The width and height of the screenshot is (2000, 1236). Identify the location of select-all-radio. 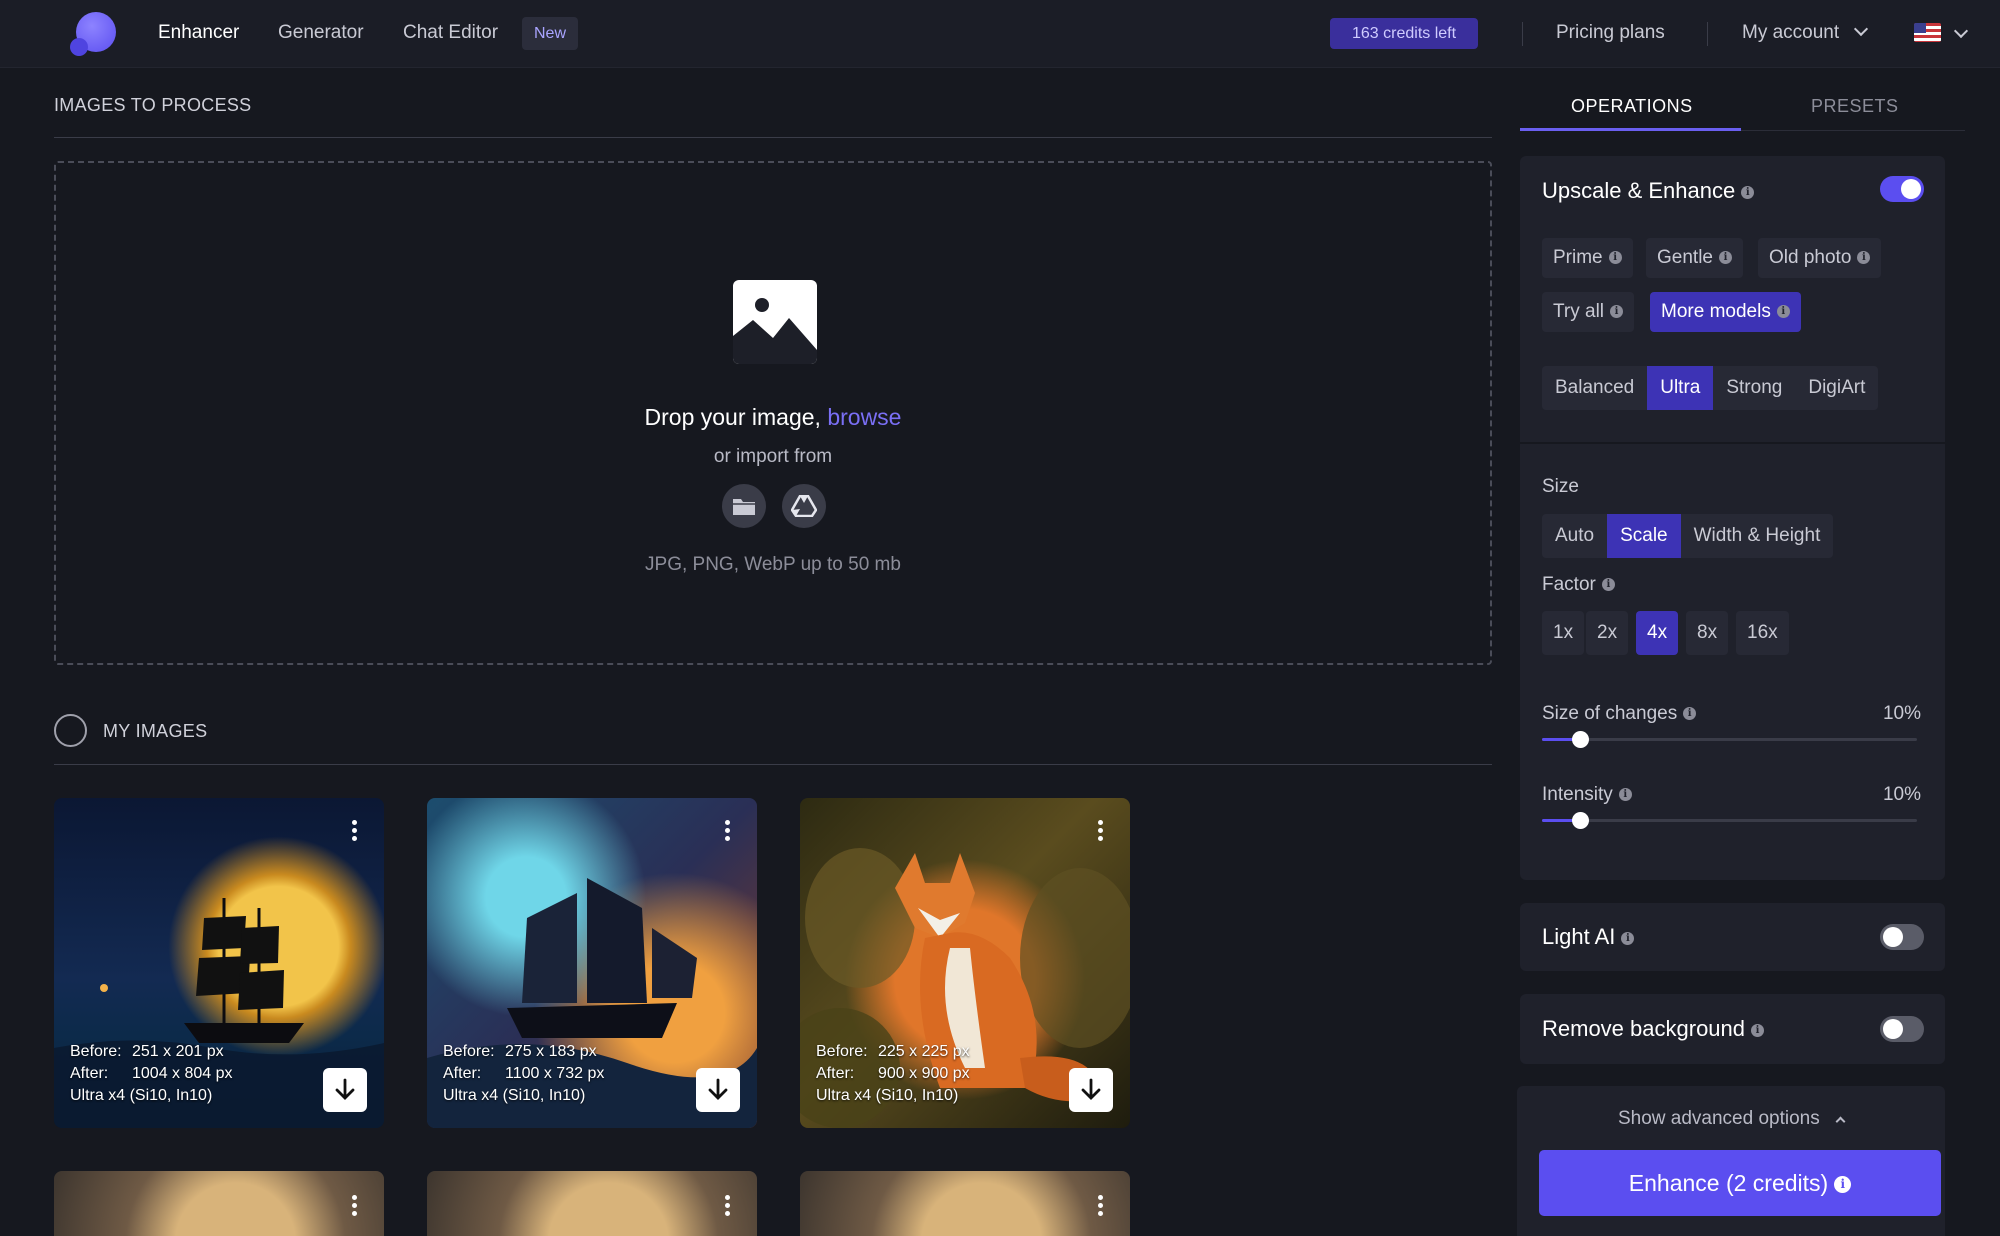
(70, 730).